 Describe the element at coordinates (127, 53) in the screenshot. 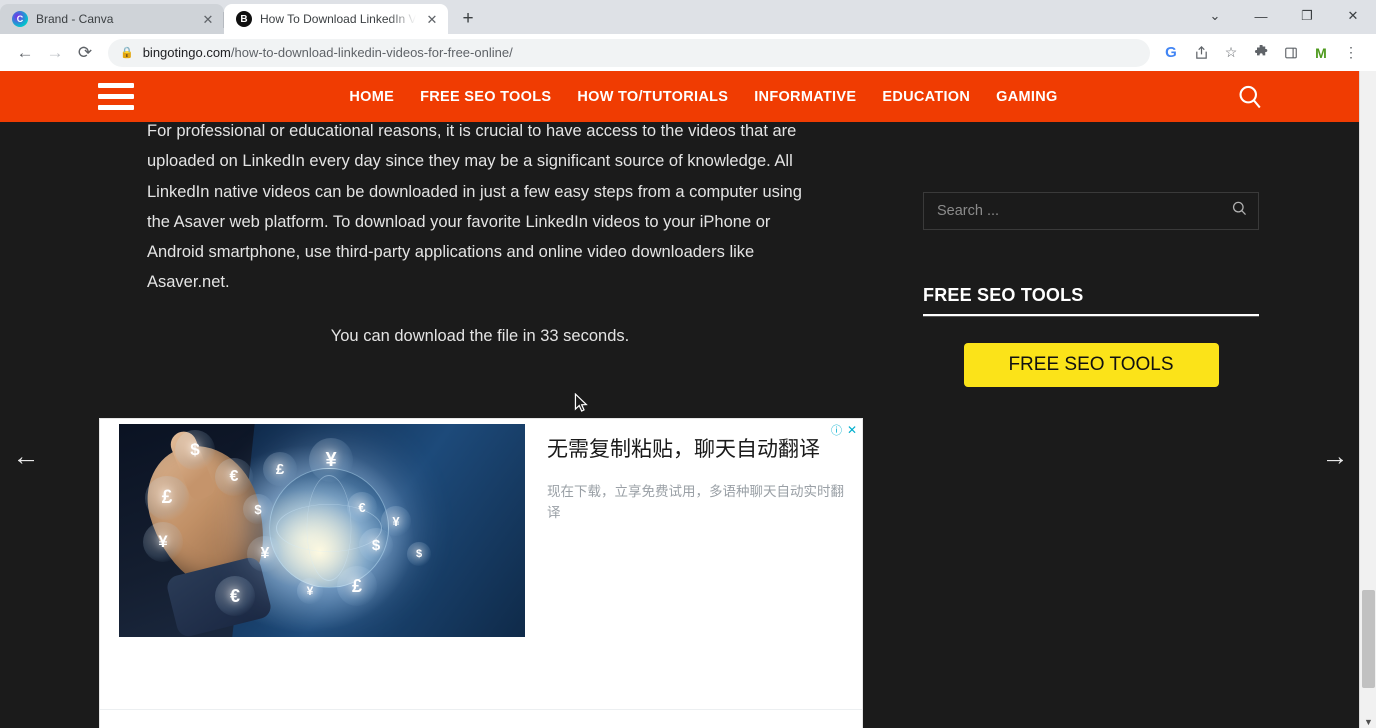

I see `lock-icon: 🔒` at that location.